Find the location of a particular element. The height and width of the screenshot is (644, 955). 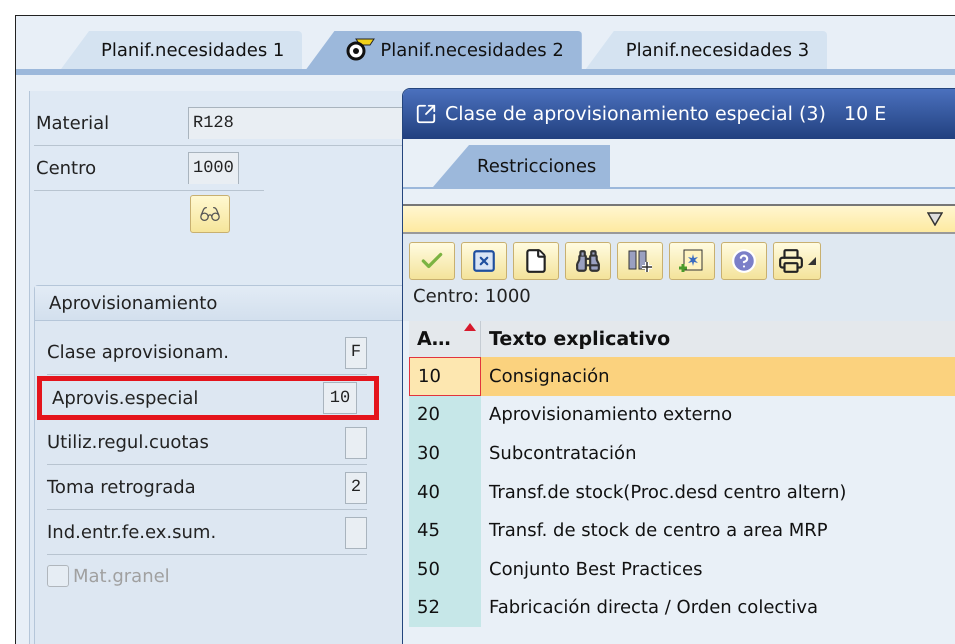

display-button is located at coordinates (210, 214).